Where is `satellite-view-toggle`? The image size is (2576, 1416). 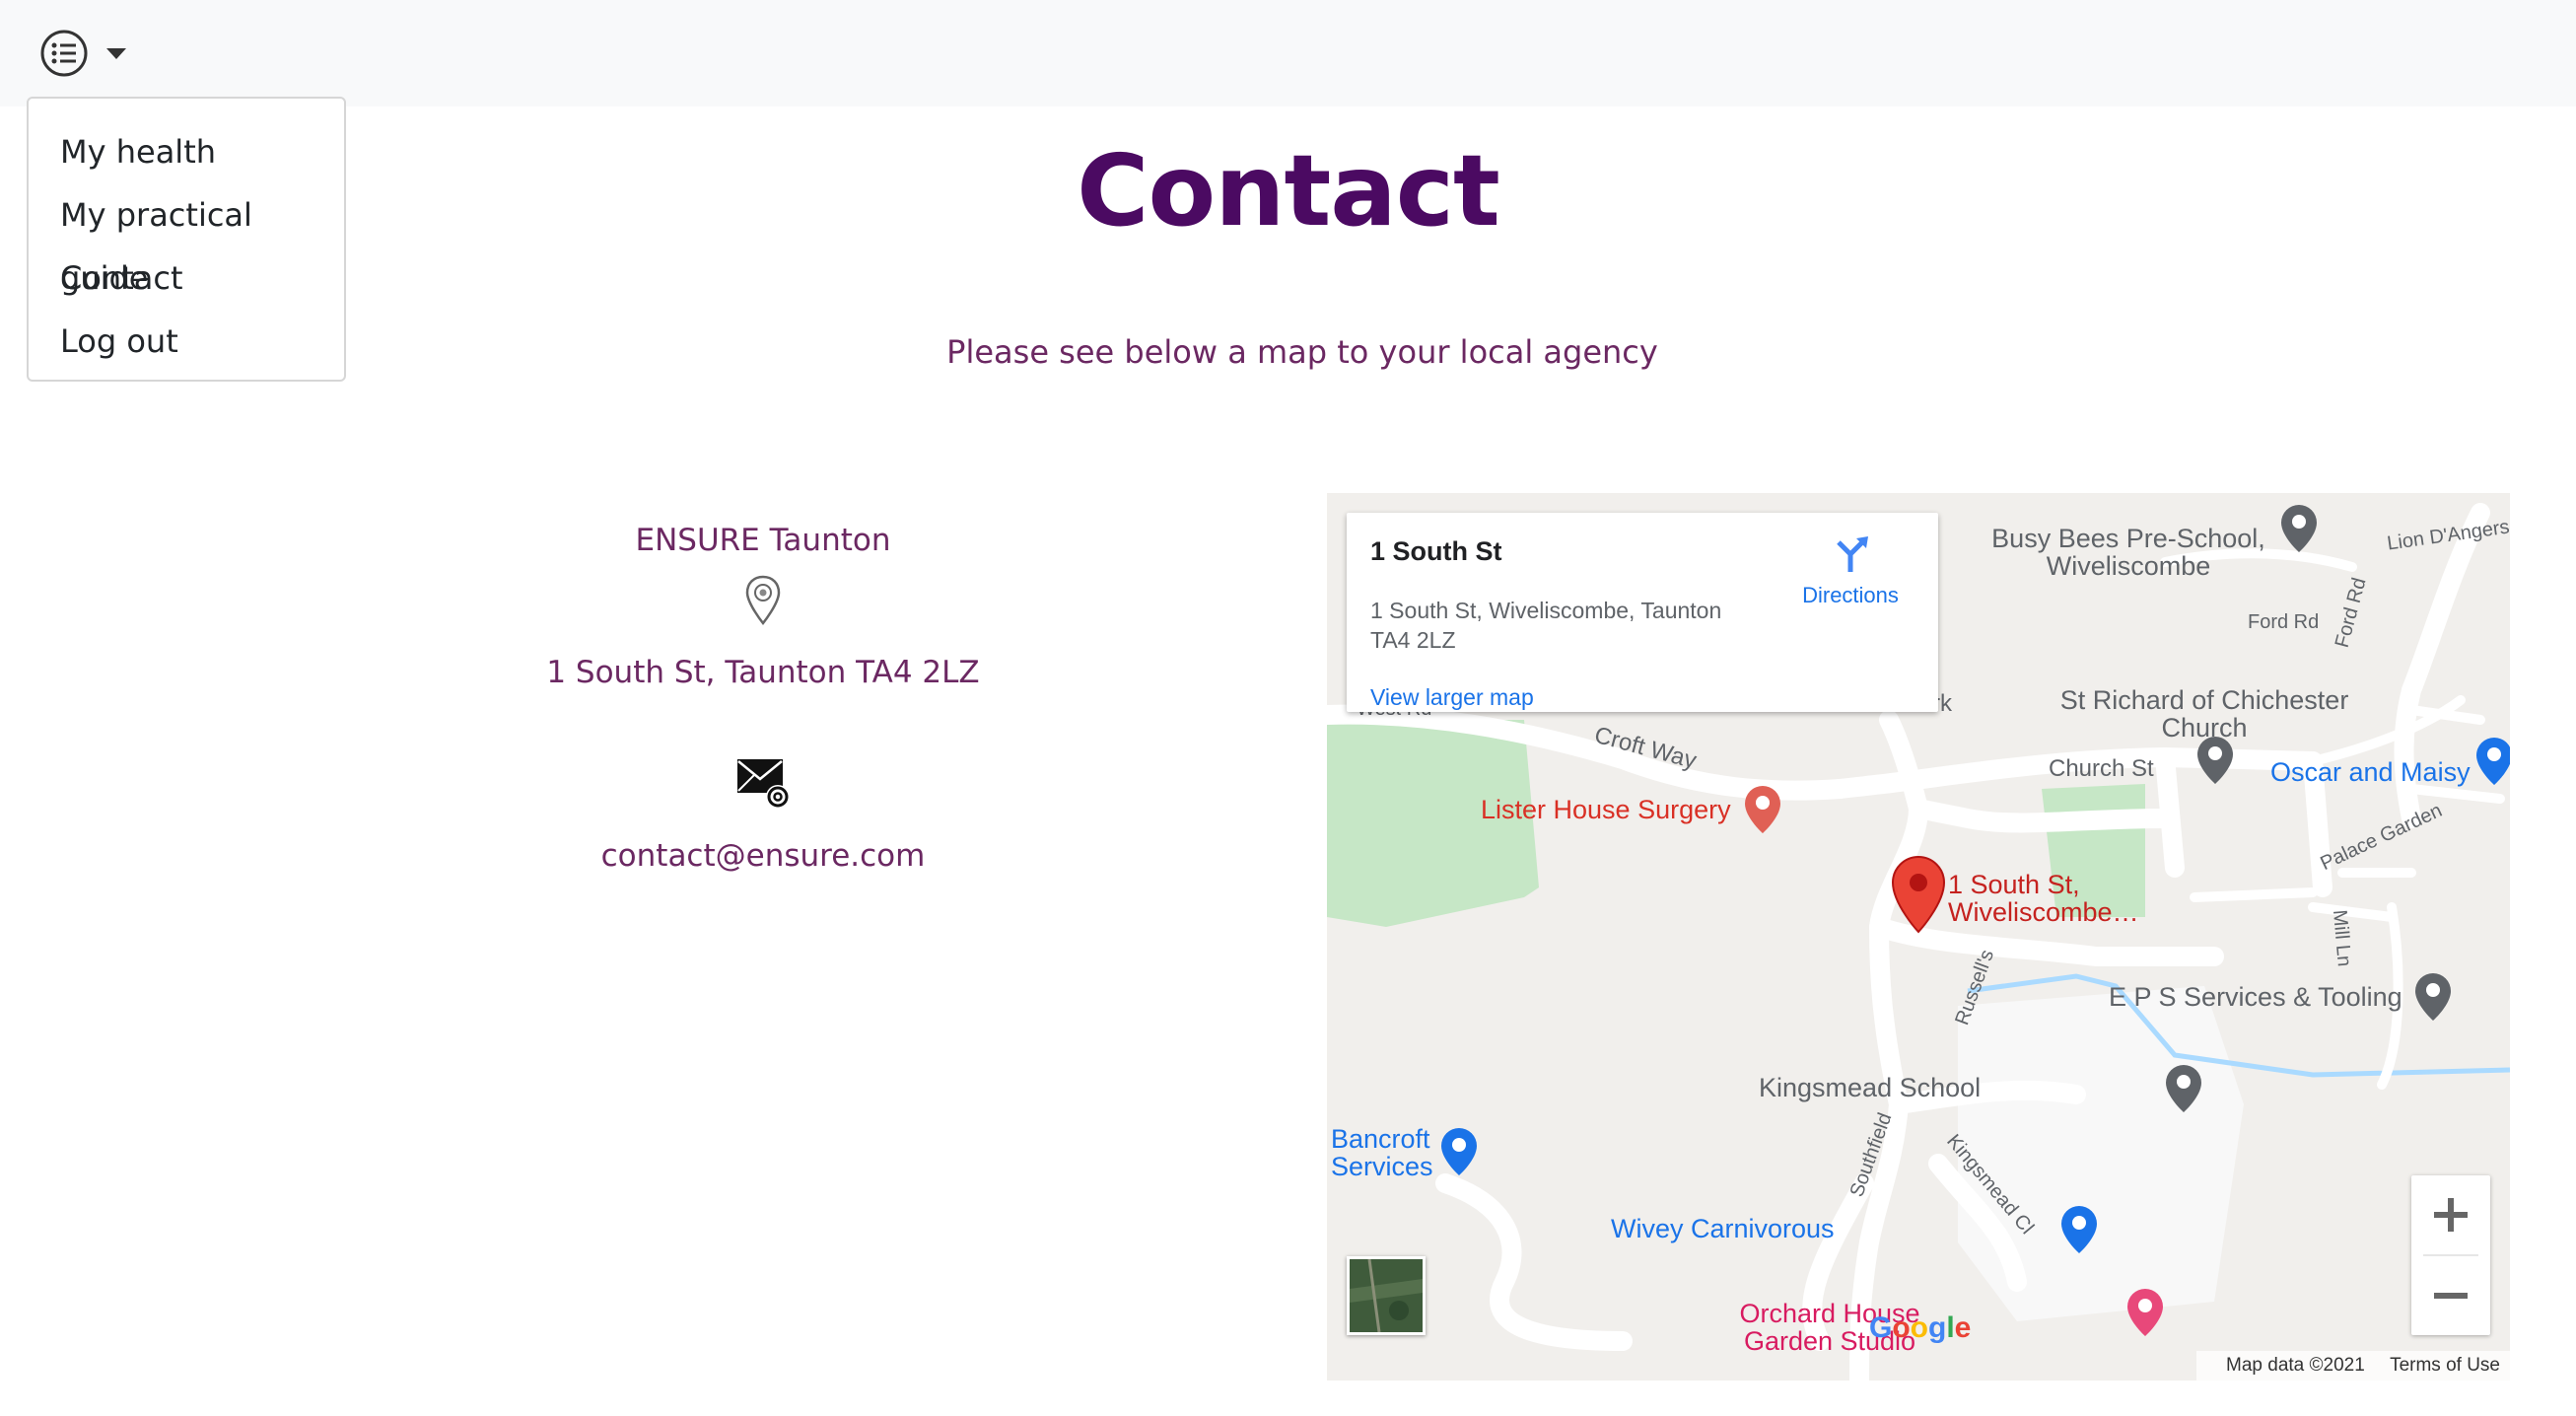
satellite-view-toggle is located at coordinates (1386, 1295).